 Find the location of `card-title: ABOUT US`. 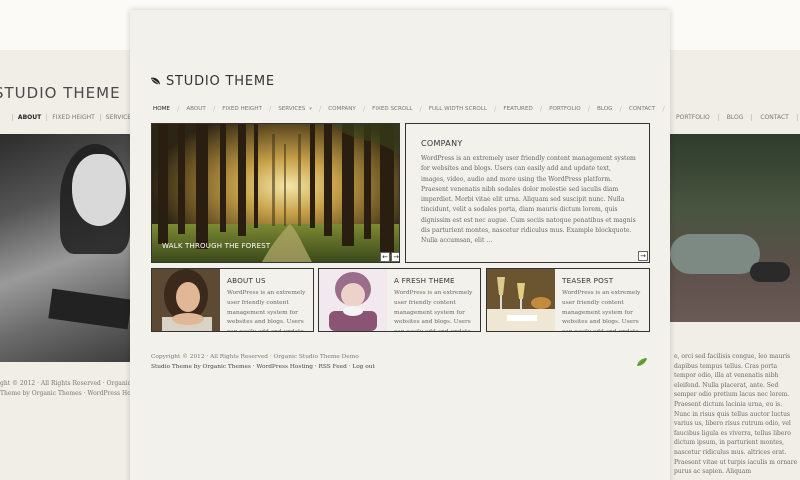

card-title: ABOUT US is located at coordinates (246, 280).